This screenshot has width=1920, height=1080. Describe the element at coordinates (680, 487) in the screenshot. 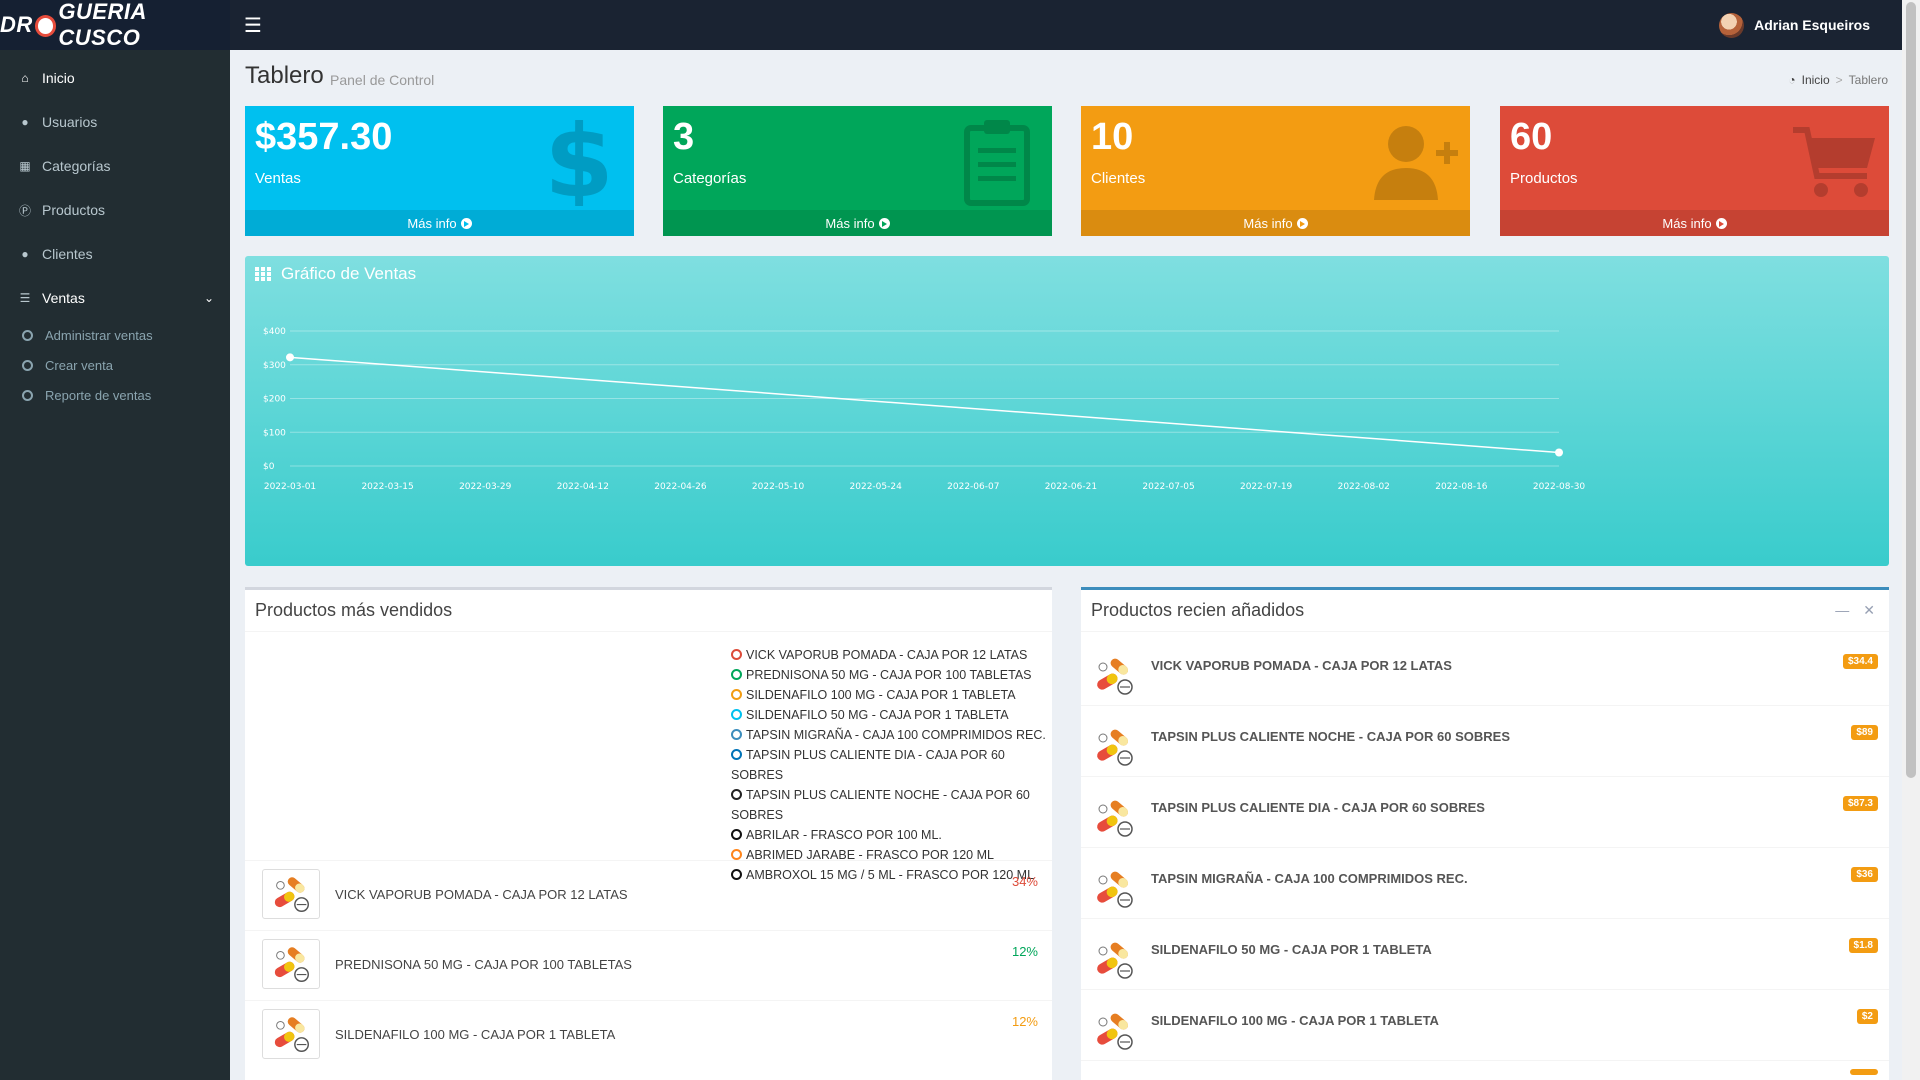

I see `x-tick-label: 2022-04-26` at that location.